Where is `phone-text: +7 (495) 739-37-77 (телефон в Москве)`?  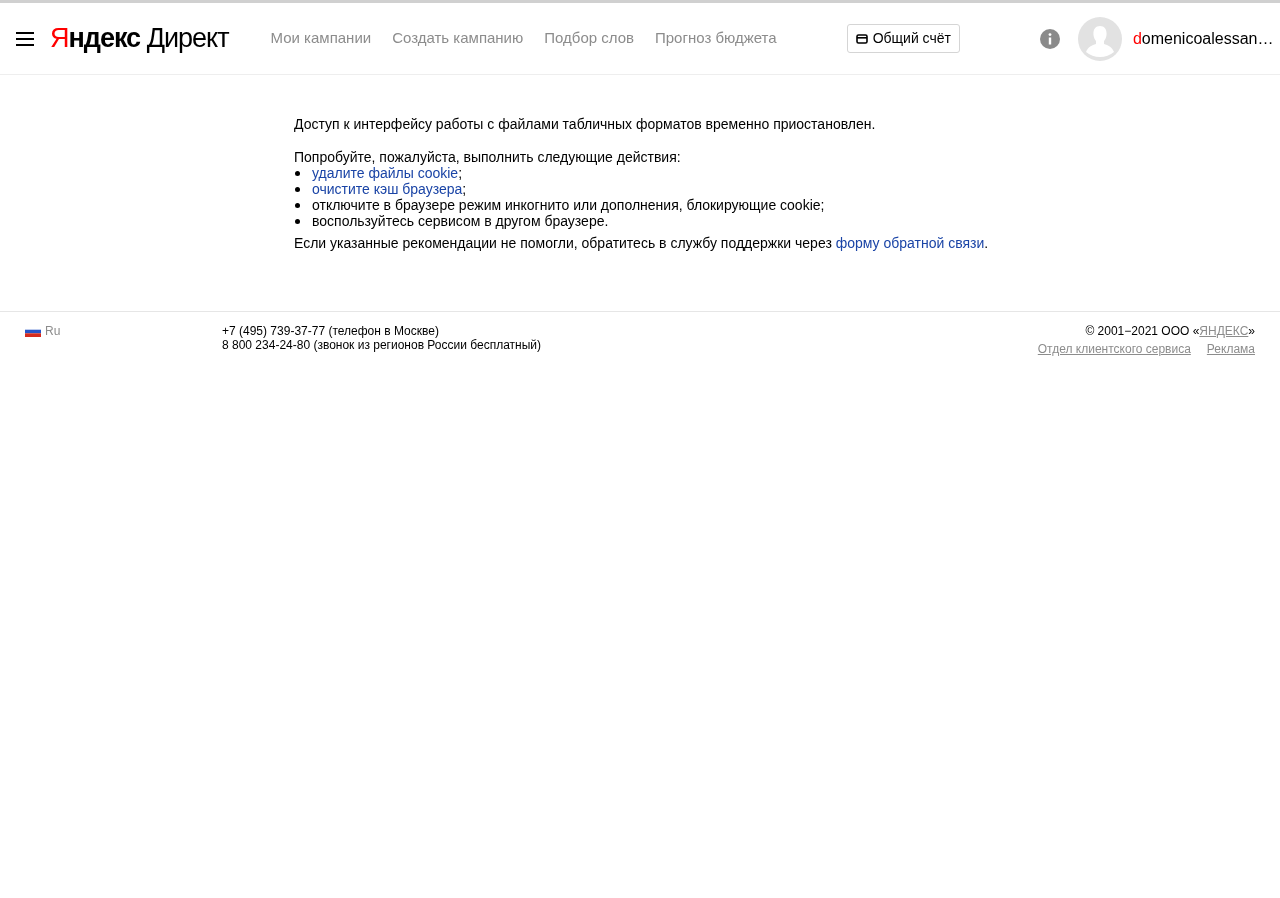 phone-text: +7 (495) 739-37-77 (телефон в Москве) is located at coordinates (331, 331).